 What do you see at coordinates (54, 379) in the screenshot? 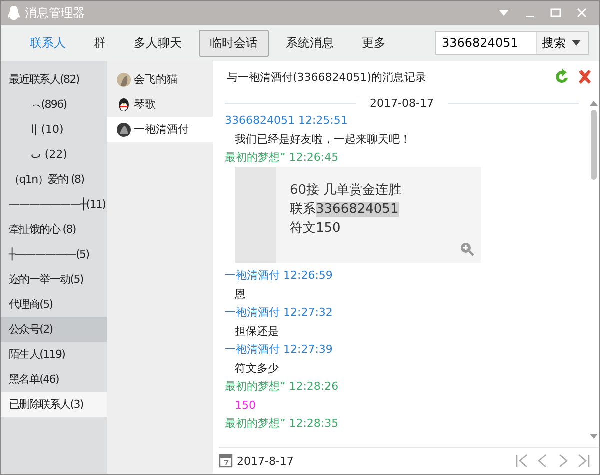
I see `group-item: 黑名单(46)` at bounding box center [54, 379].